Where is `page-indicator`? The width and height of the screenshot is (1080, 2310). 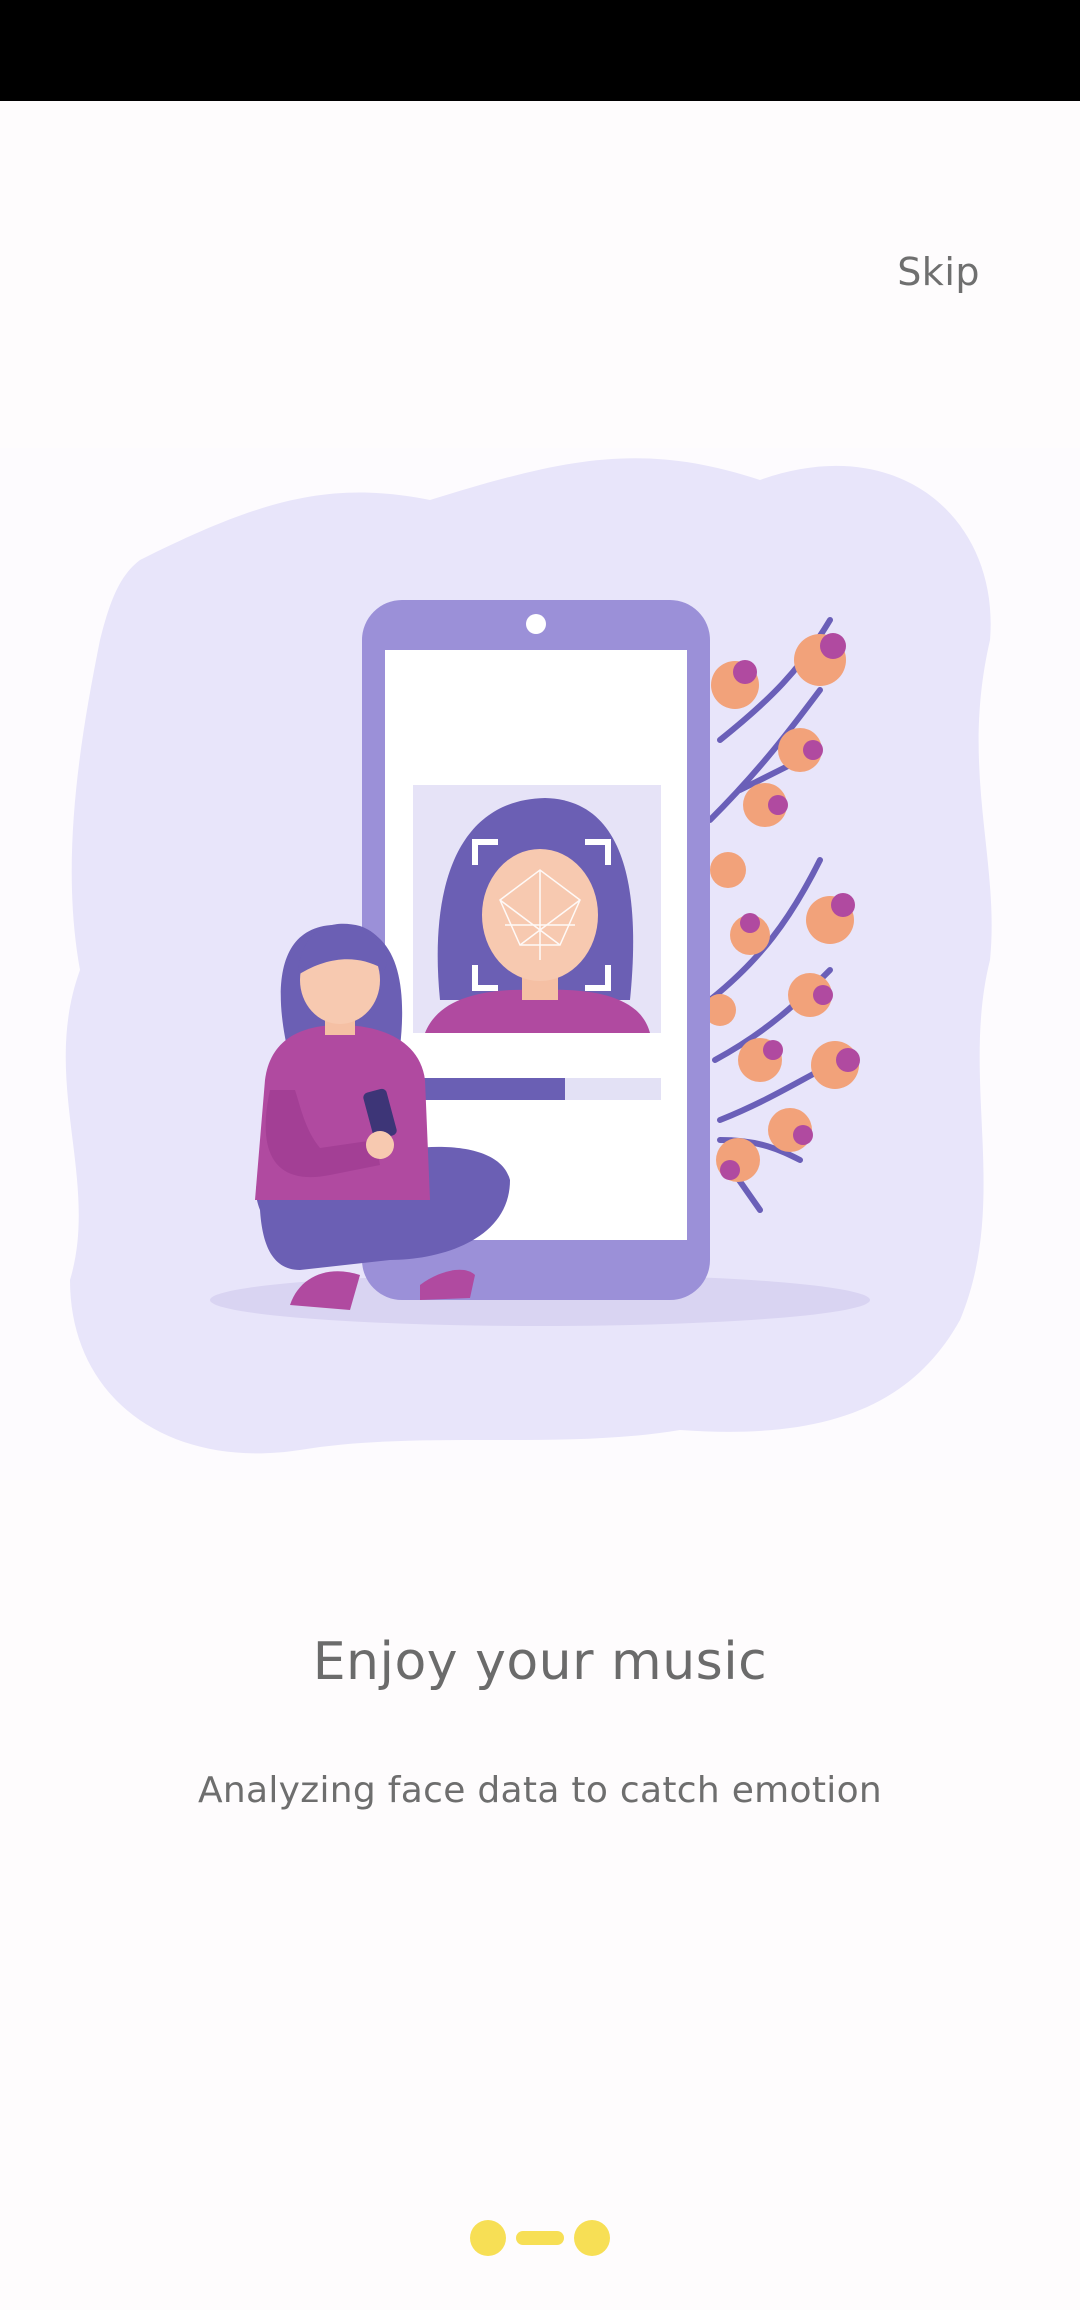 page-indicator is located at coordinates (540, 2238).